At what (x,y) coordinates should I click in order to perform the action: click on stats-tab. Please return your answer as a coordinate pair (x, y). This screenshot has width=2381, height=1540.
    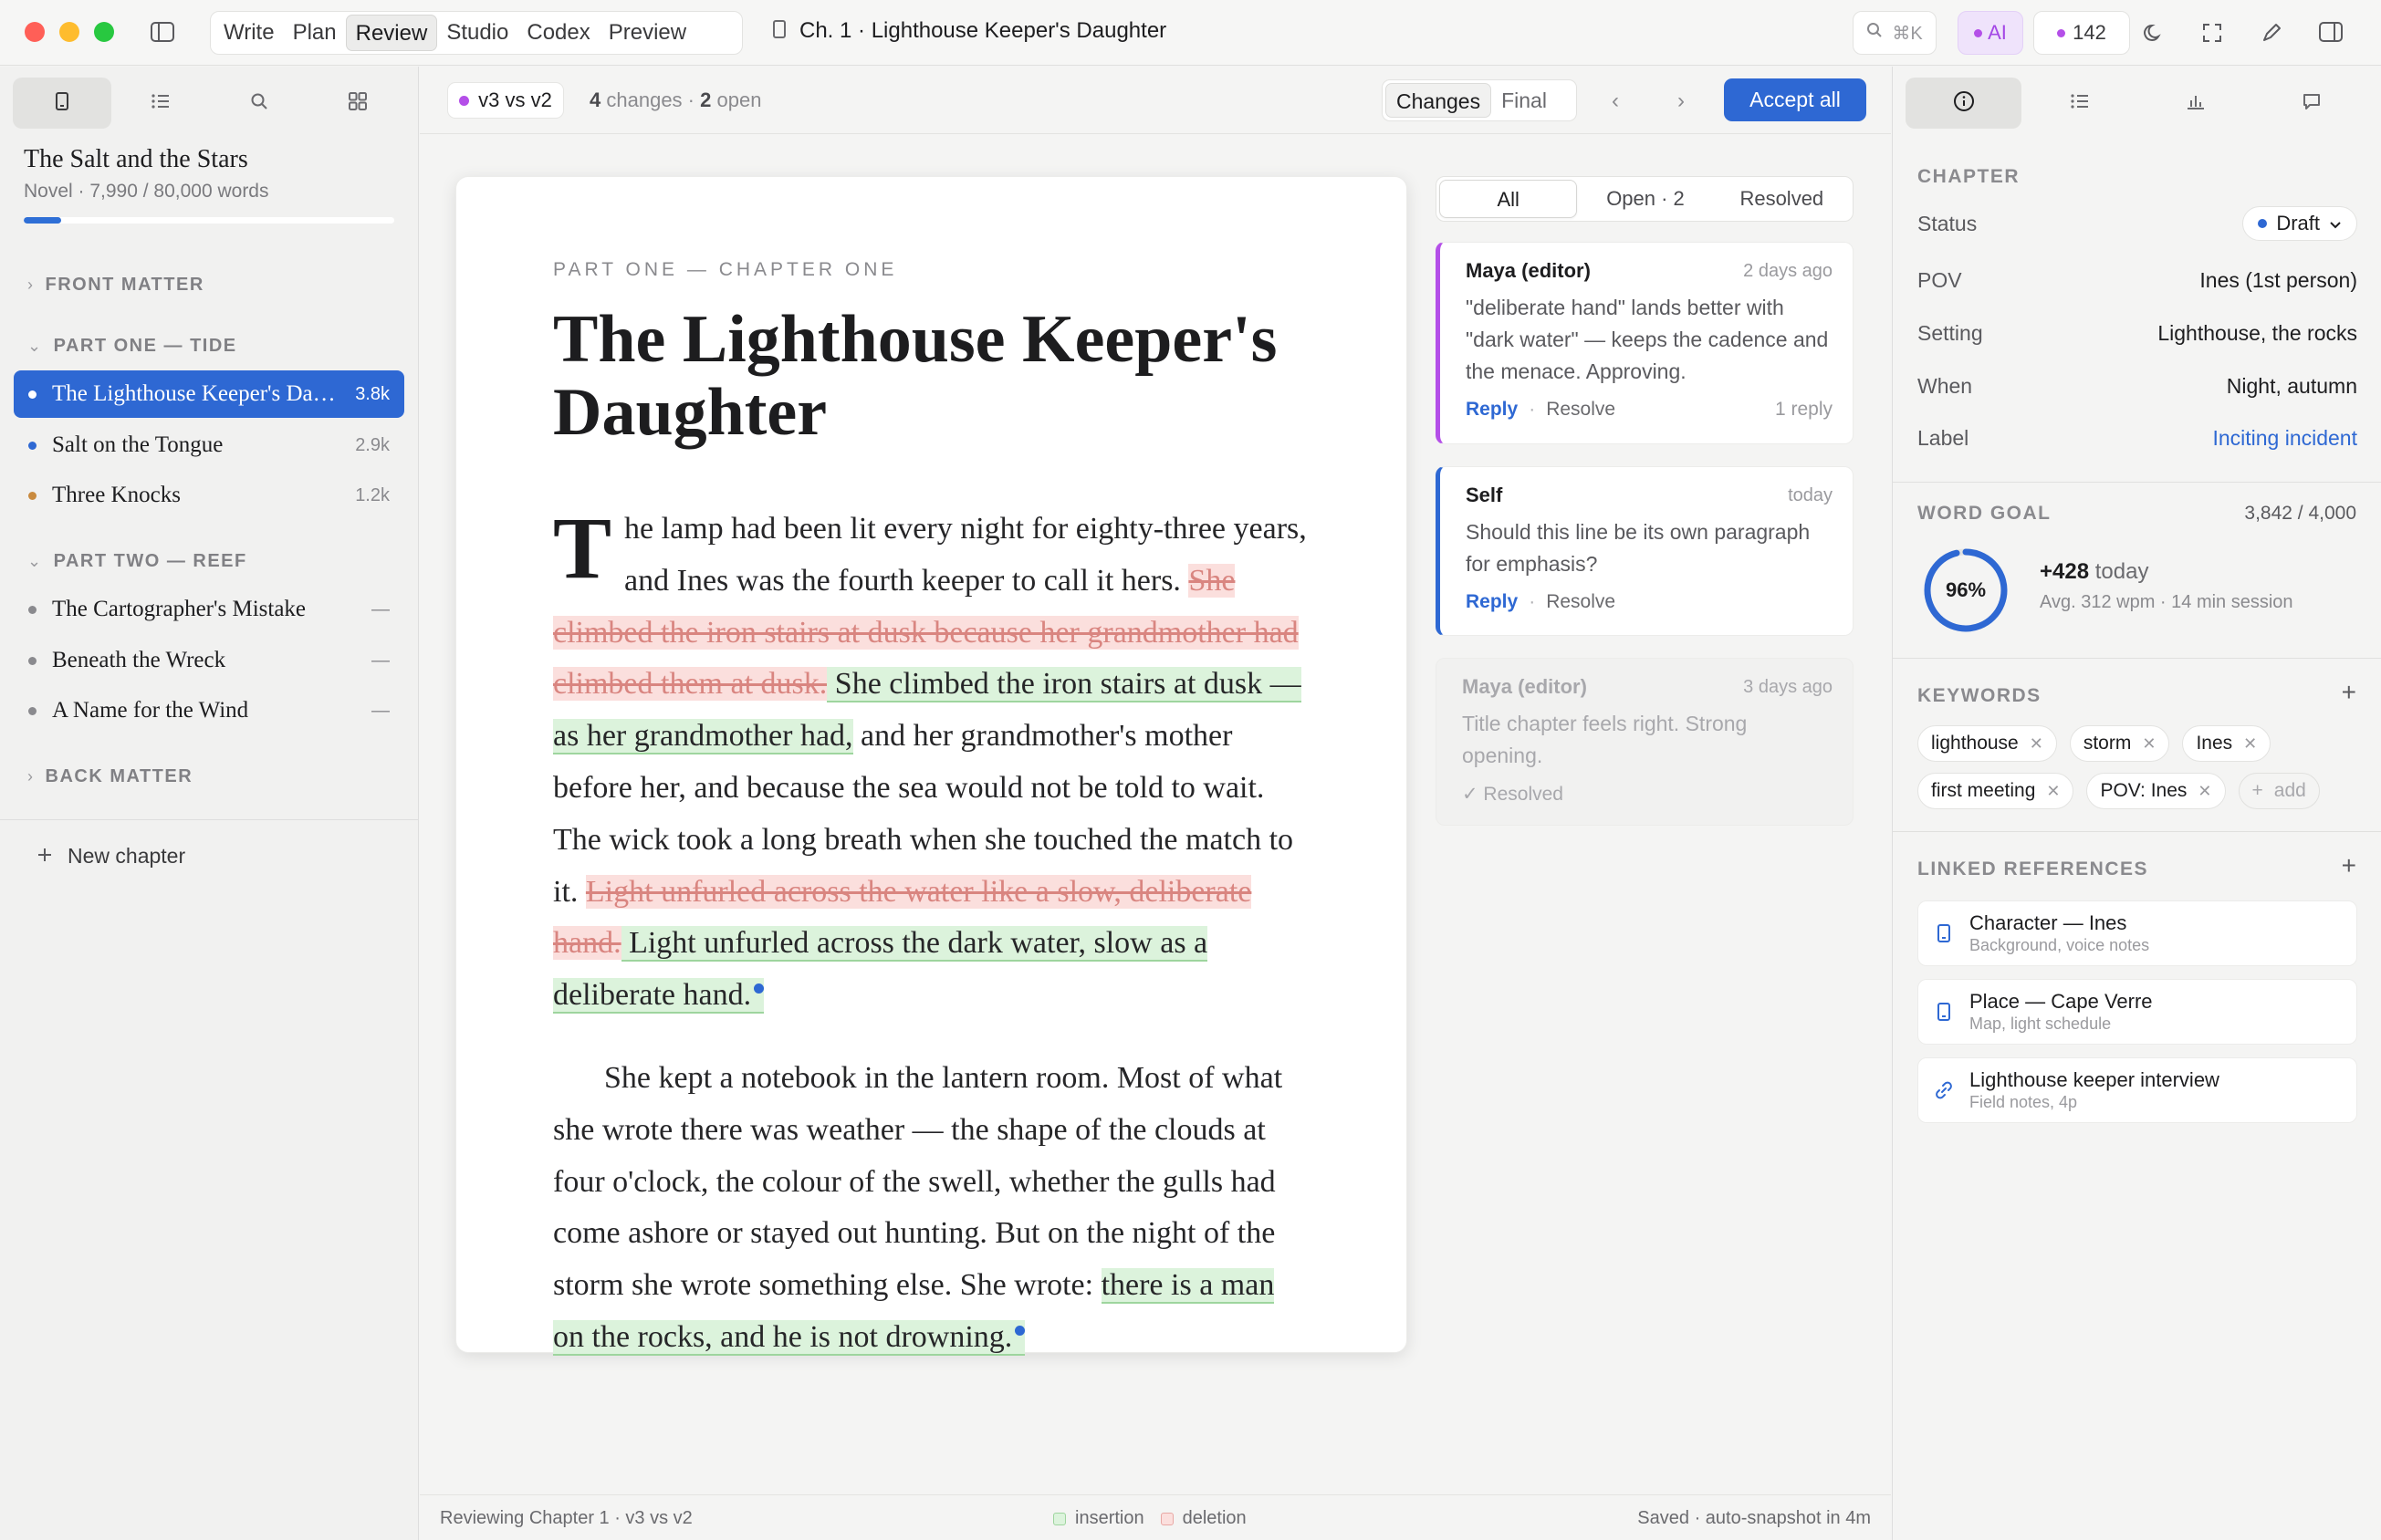
    Looking at the image, I should click on (2195, 103).